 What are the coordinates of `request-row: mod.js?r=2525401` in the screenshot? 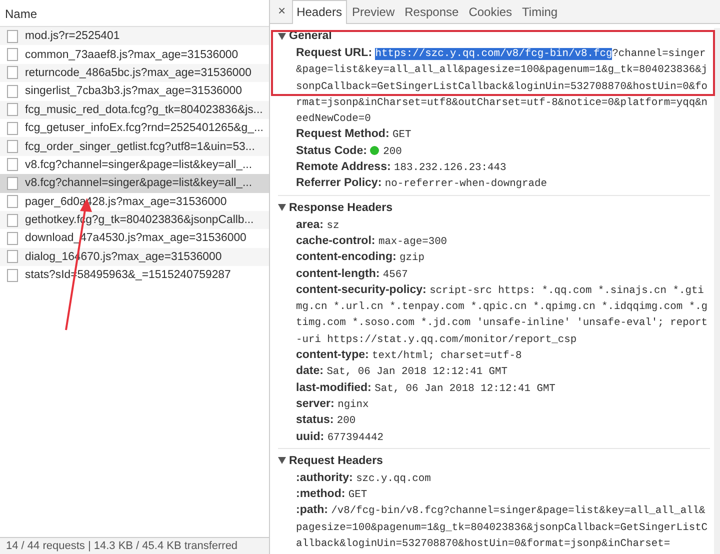 It's located at (134, 36).